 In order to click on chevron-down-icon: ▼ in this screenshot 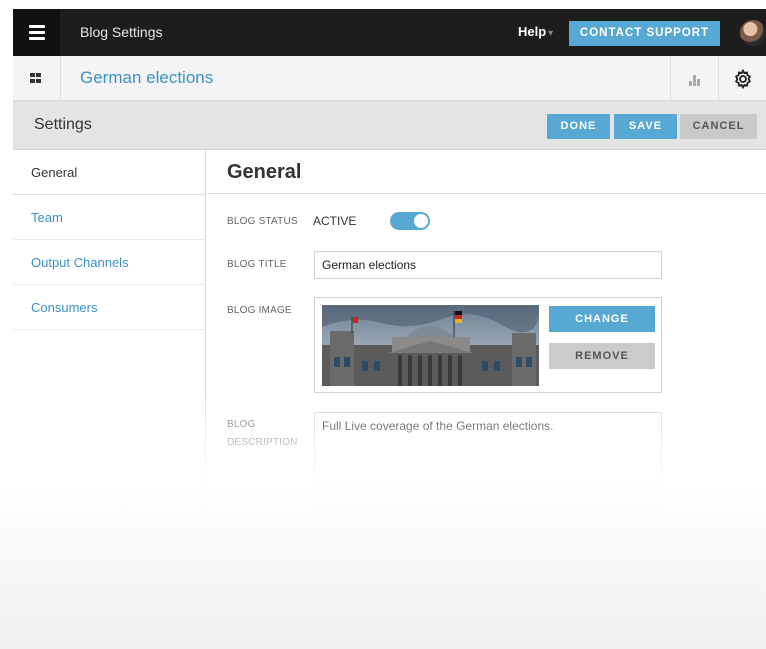, I will do `click(648, 517)`.